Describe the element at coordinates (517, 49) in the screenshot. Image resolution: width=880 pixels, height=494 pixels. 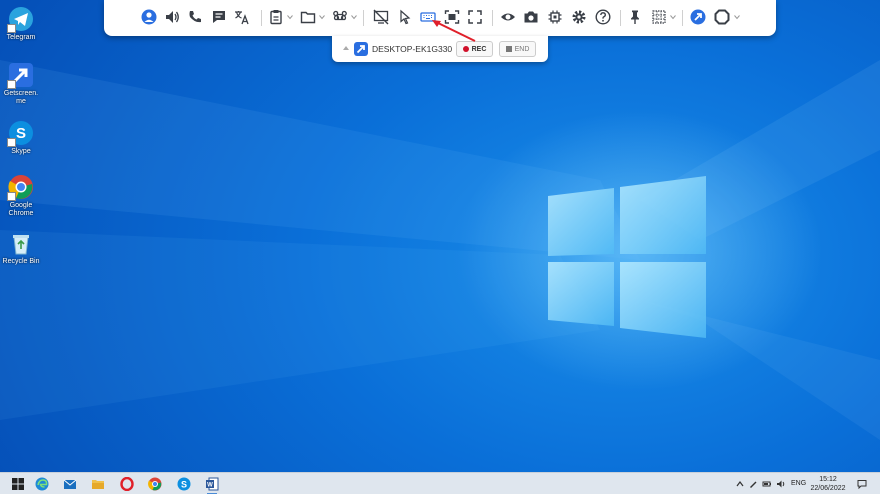
I see `end-session-button: END` at that location.